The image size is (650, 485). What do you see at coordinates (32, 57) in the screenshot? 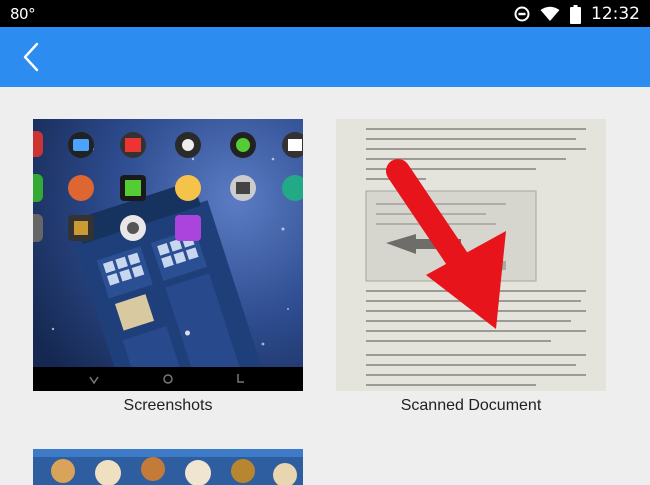
I see `chevron-left-icon` at bounding box center [32, 57].